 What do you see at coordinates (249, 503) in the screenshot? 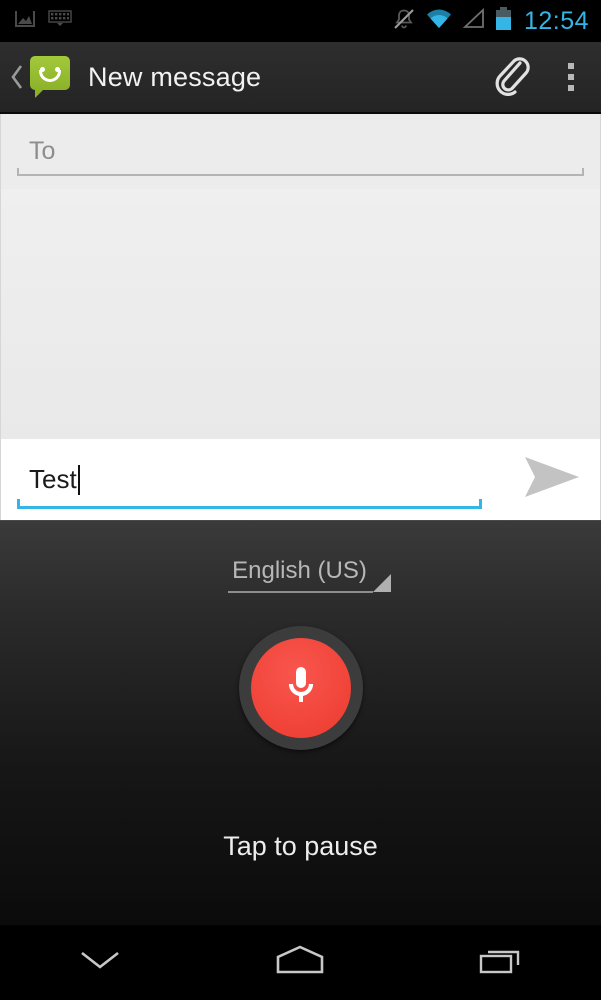
I see `message-input-underline` at bounding box center [249, 503].